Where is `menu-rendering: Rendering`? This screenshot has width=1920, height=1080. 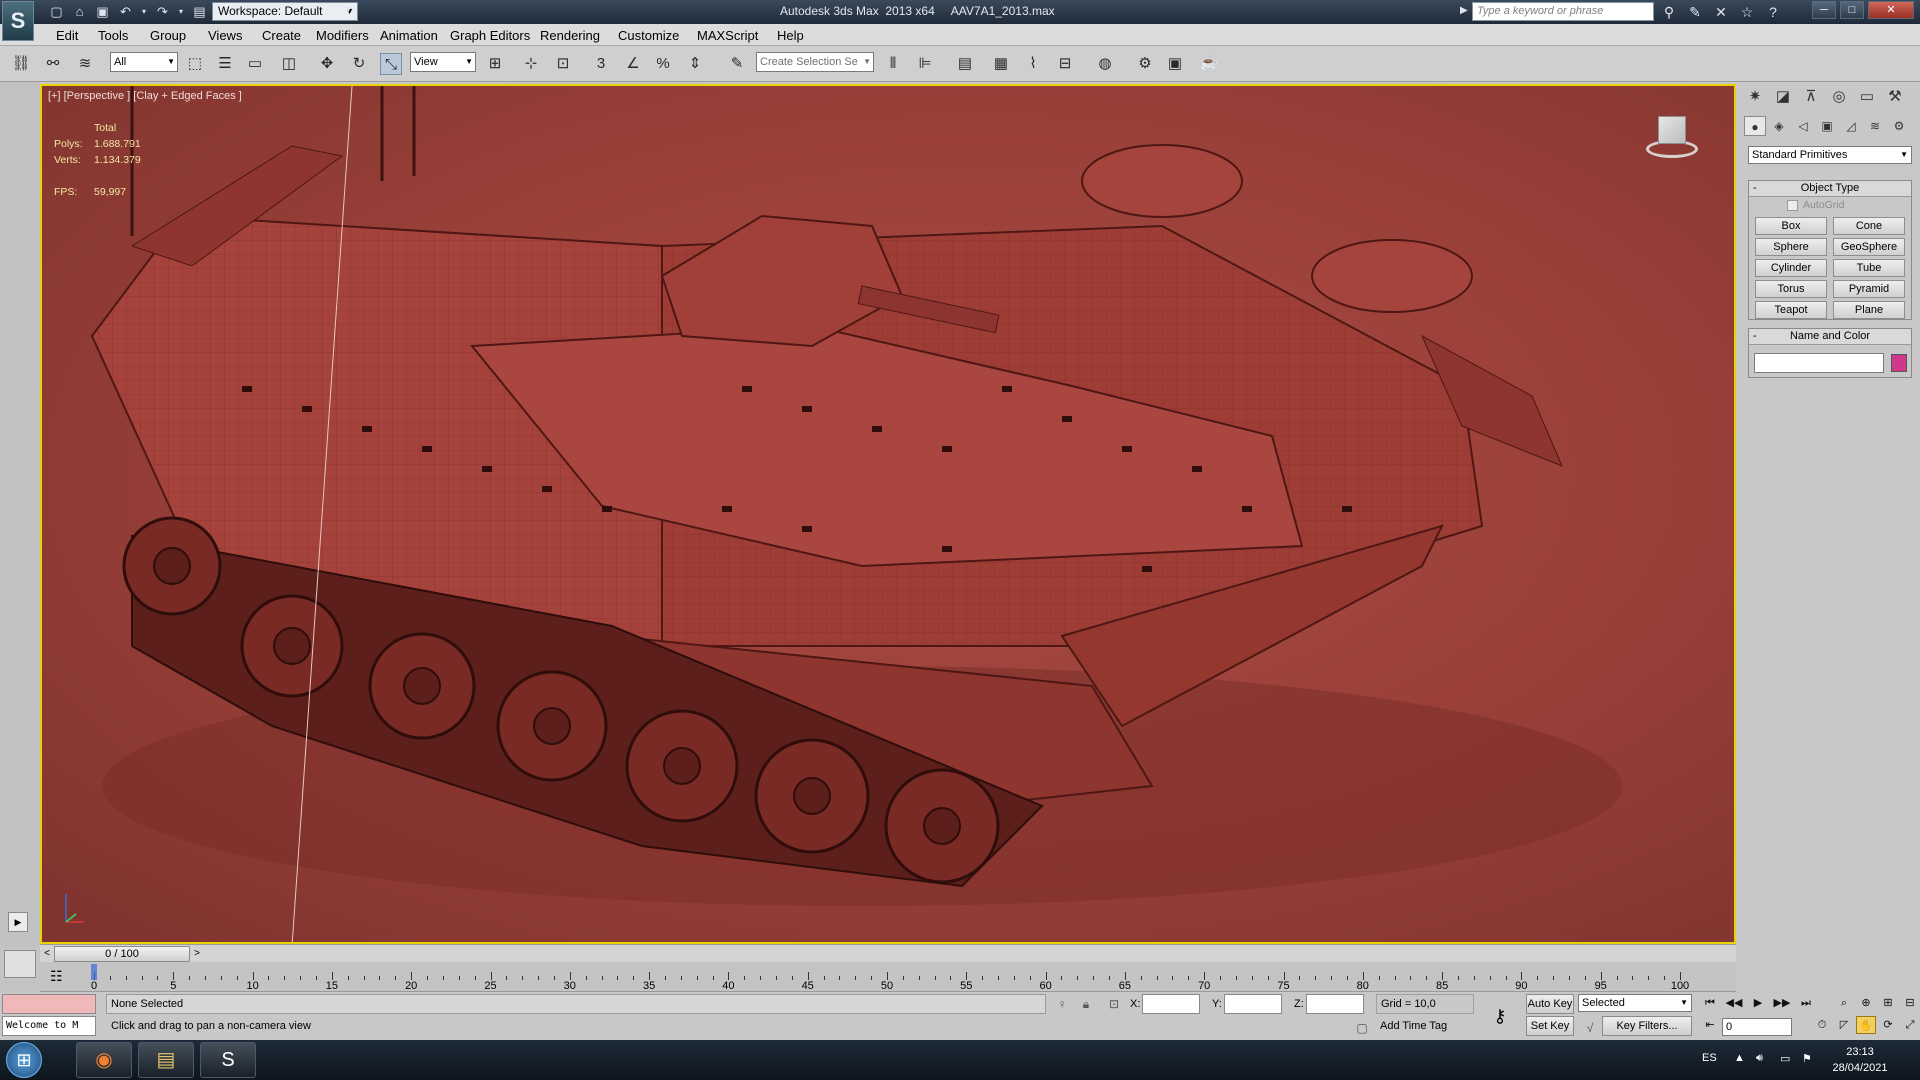
menu-rendering: Rendering is located at coordinates (570, 35).